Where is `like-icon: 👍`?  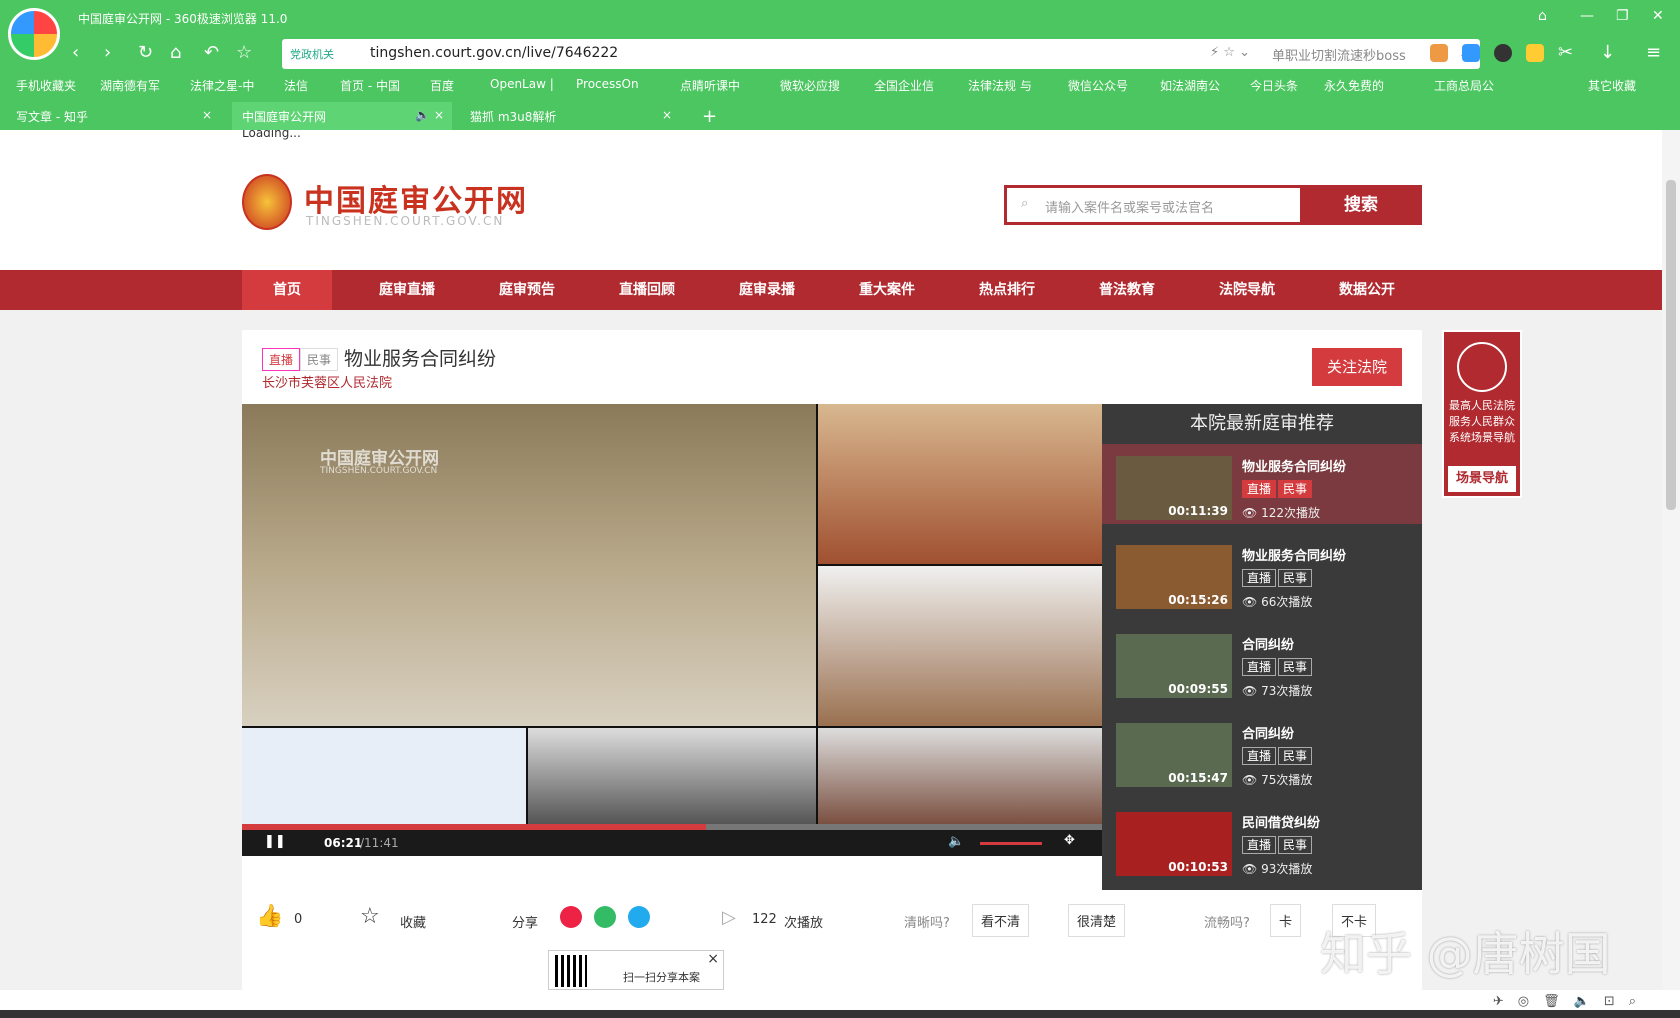
like-icon: 👍 is located at coordinates (269, 916).